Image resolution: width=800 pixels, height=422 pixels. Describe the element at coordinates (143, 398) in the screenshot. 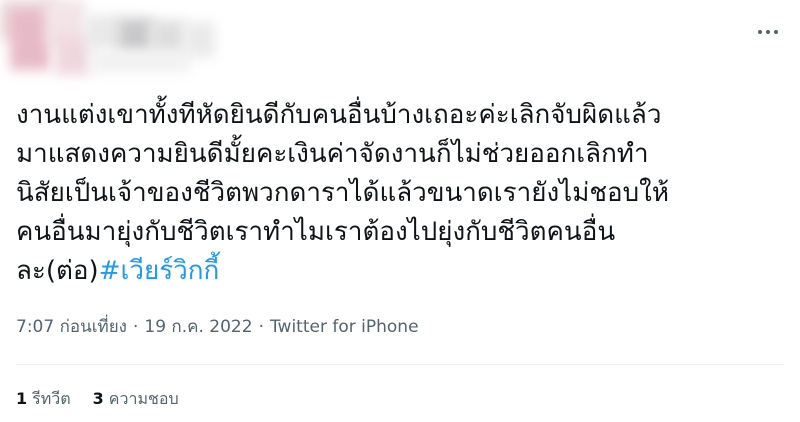

I see `likes-label: ความชอบ` at that location.